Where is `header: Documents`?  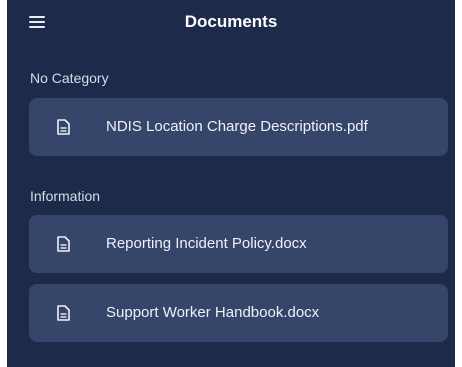 header: Documents is located at coordinates (231, 23).